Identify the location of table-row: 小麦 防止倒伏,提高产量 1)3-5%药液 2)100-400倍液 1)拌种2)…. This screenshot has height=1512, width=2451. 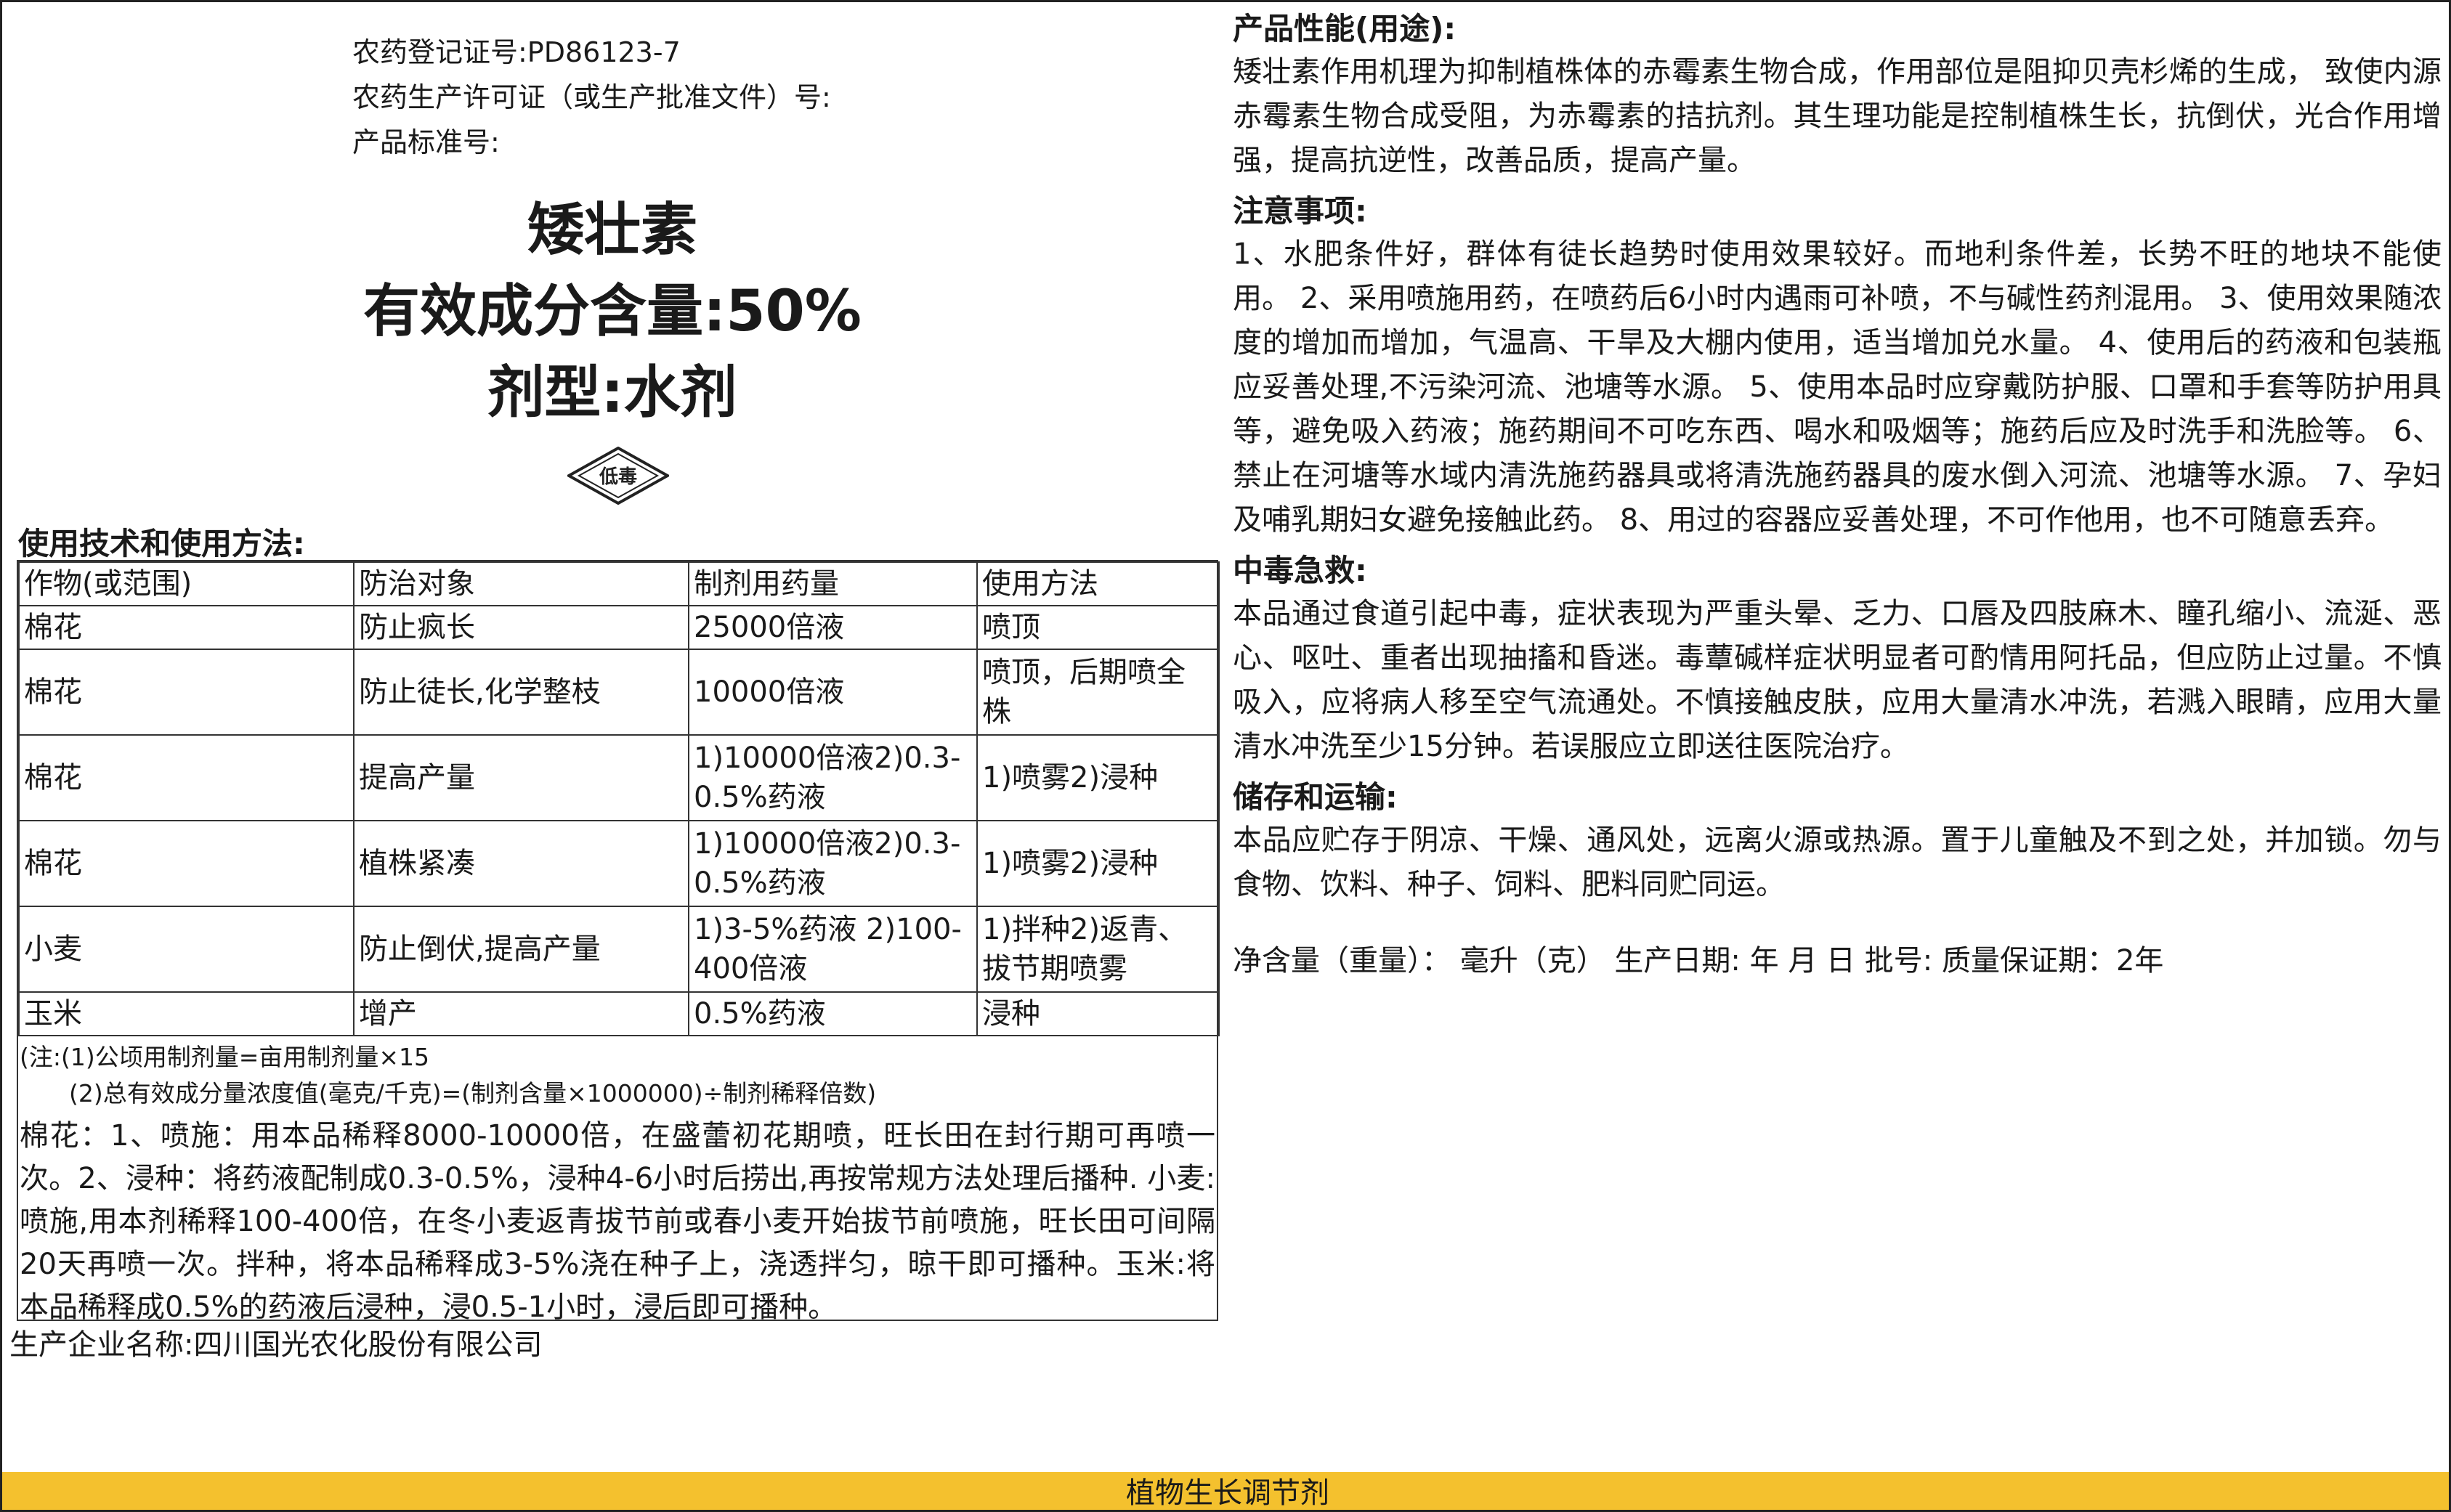
(619, 949).